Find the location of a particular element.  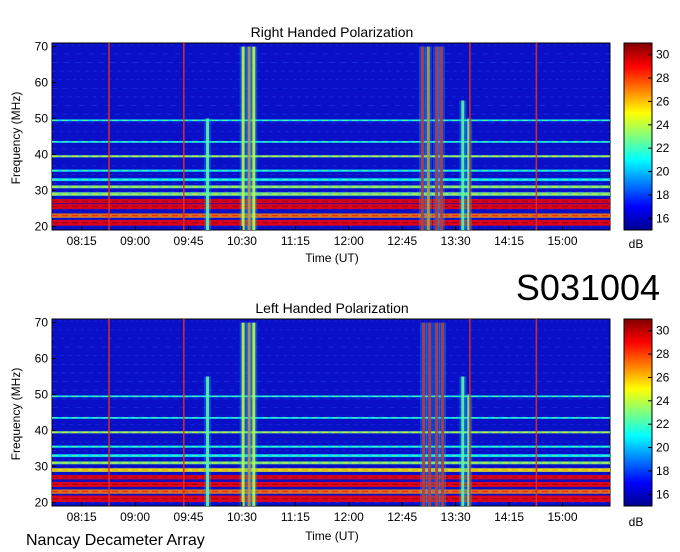

panel-title: Left Handed Polarization is located at coordinates (331, 308).